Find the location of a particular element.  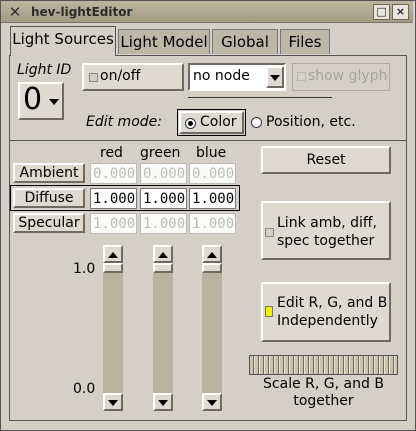

maximize-button: □ is located at coordinates (381, 12).